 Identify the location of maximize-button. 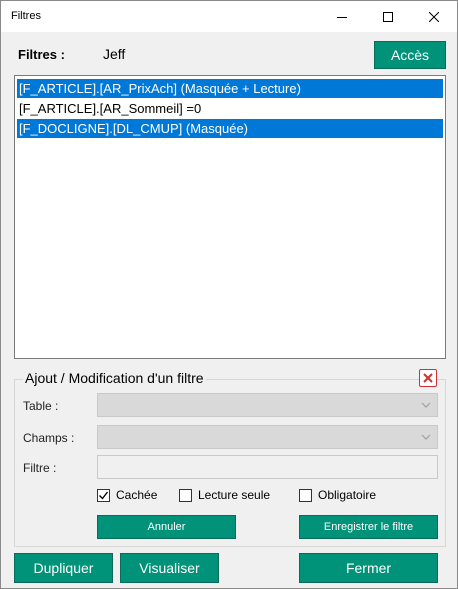
(388, 16).